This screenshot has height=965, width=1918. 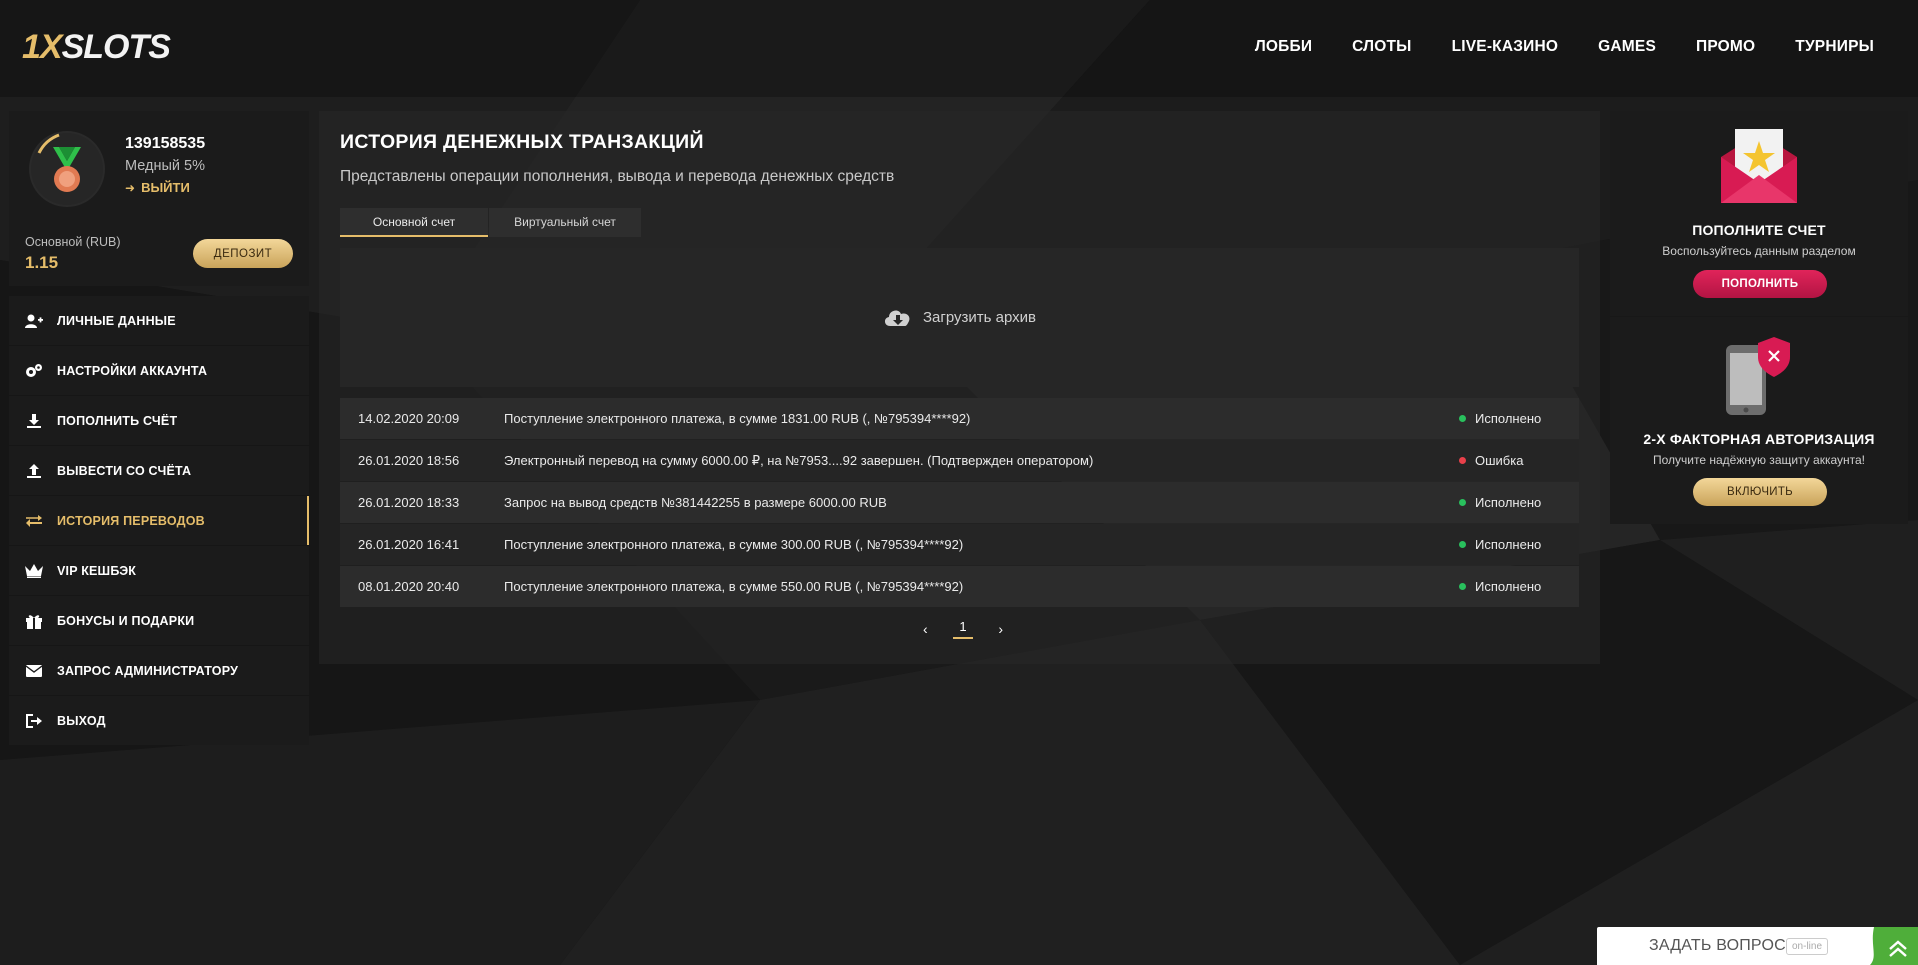 I want to click on logo-part-2: SLOTS, so click(x=116, y=47).